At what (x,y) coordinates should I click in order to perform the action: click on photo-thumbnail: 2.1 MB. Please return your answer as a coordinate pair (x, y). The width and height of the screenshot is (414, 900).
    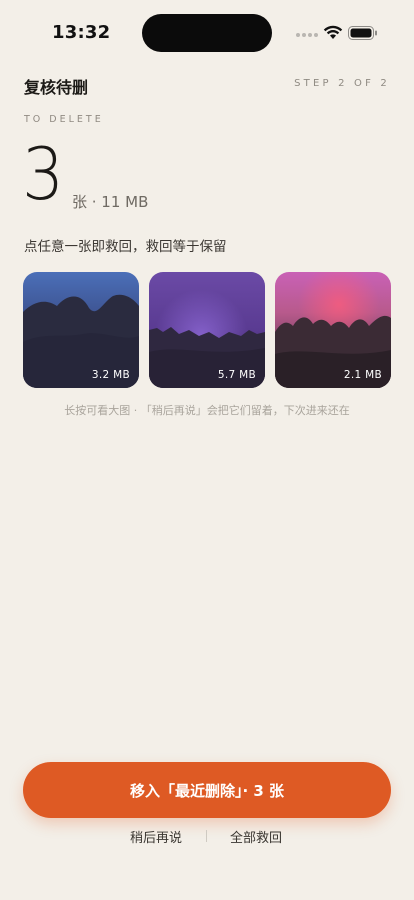
    Looking at the image, I should click on (333, 330).